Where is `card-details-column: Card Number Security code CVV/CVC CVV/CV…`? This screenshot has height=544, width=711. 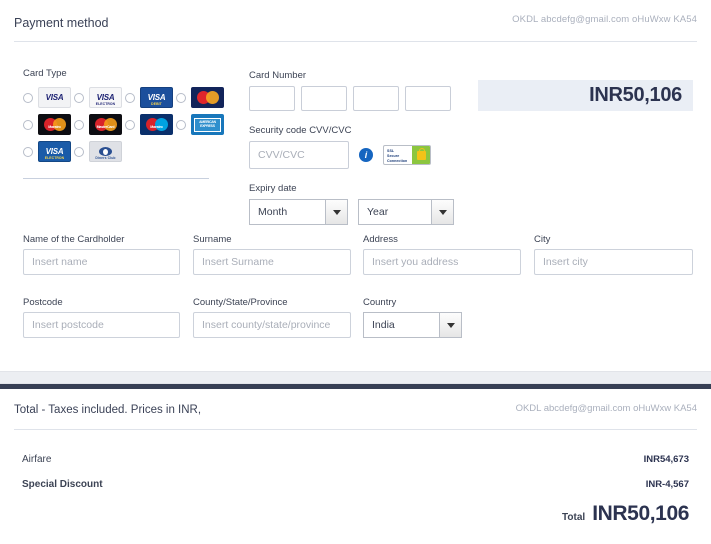
card-details-column: Card Number Security code CVV/CVC CVV/CV… is located at coordinates (351, 147).